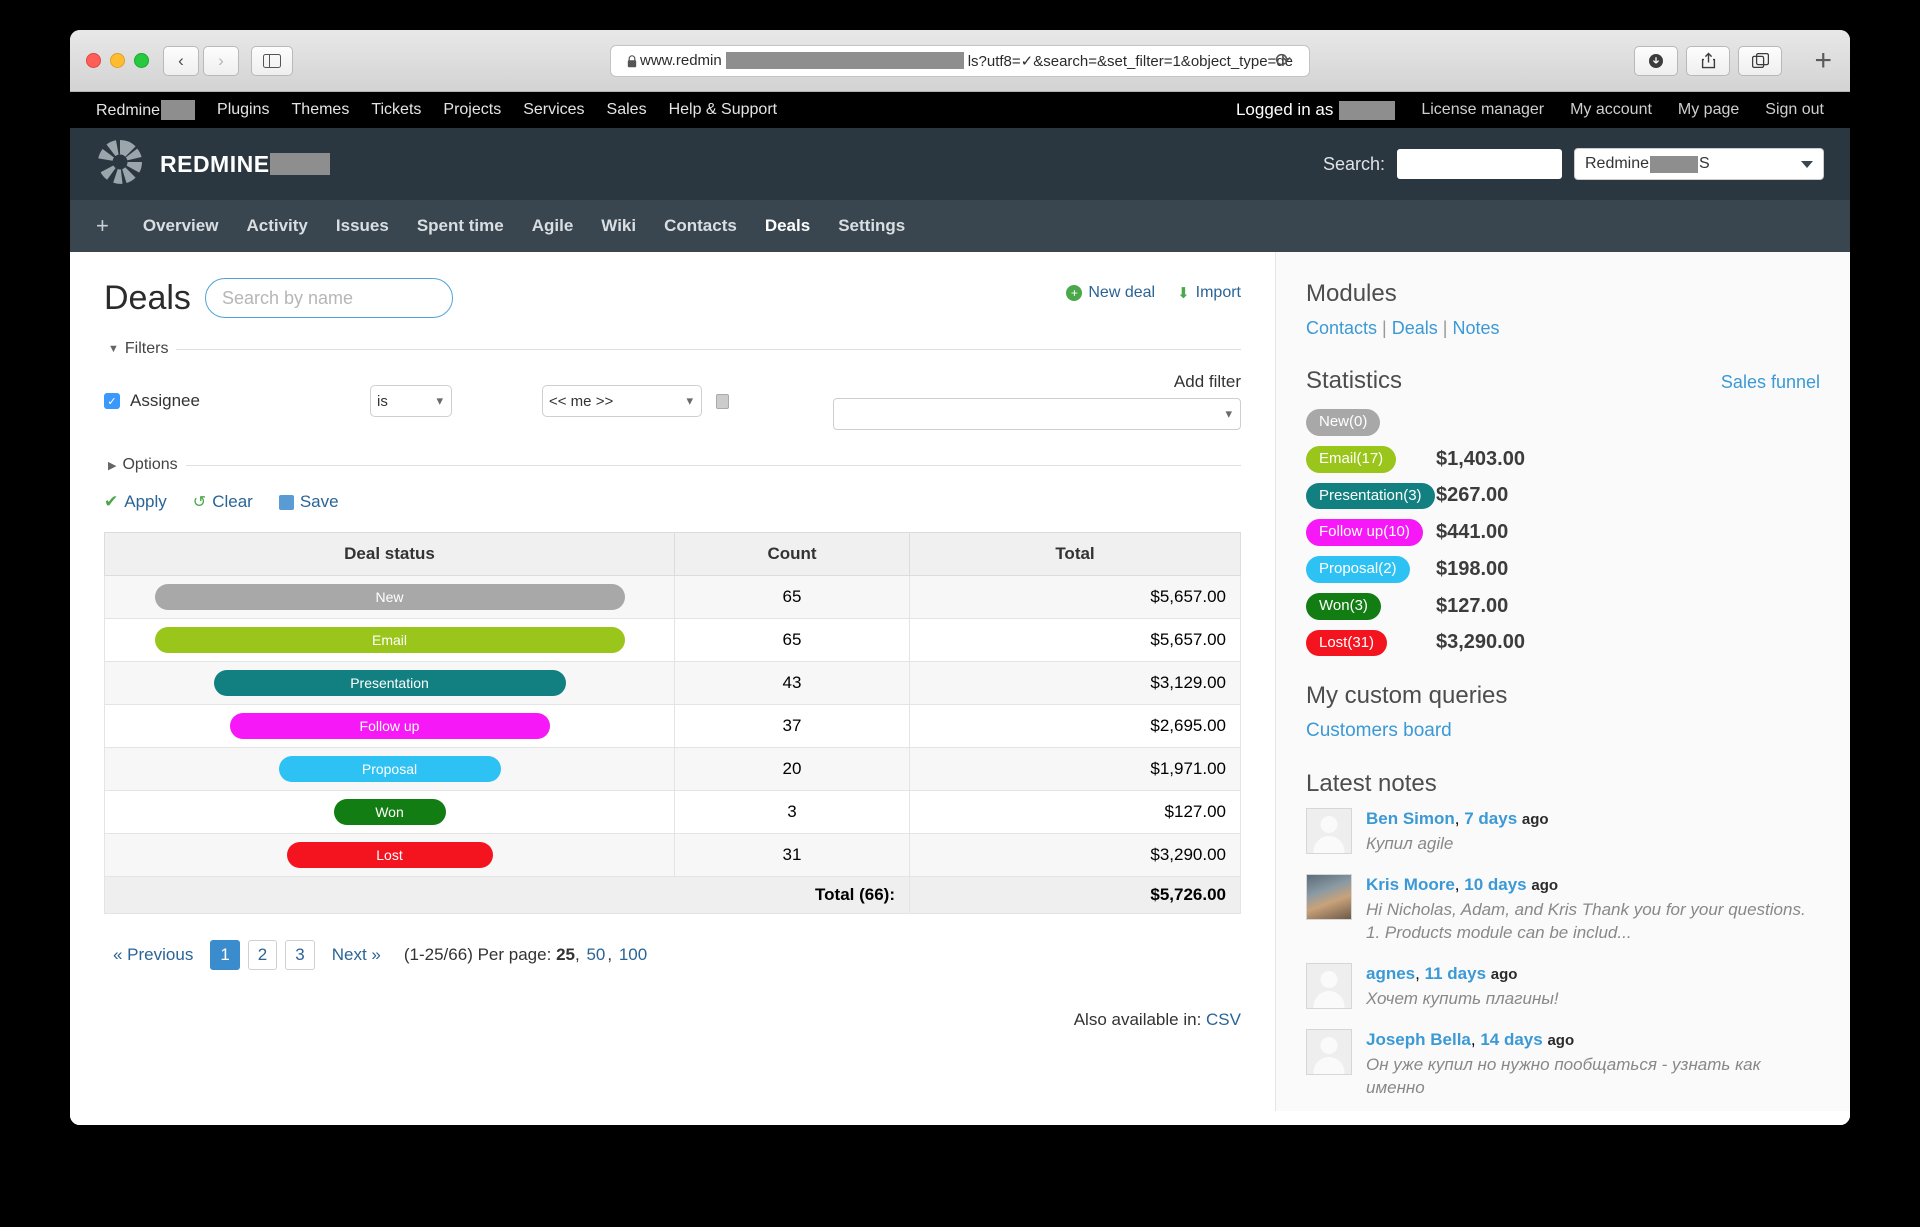  Describe the element at coordinates (672, 769) in the screenshot. I see `table-row: Proposal 20 $1,971.00` at that location.